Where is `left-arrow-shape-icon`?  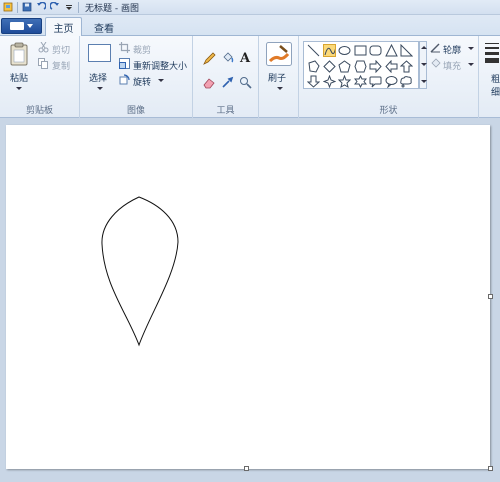 left-arrow-shape-icon is located at coordinates (390, 66).